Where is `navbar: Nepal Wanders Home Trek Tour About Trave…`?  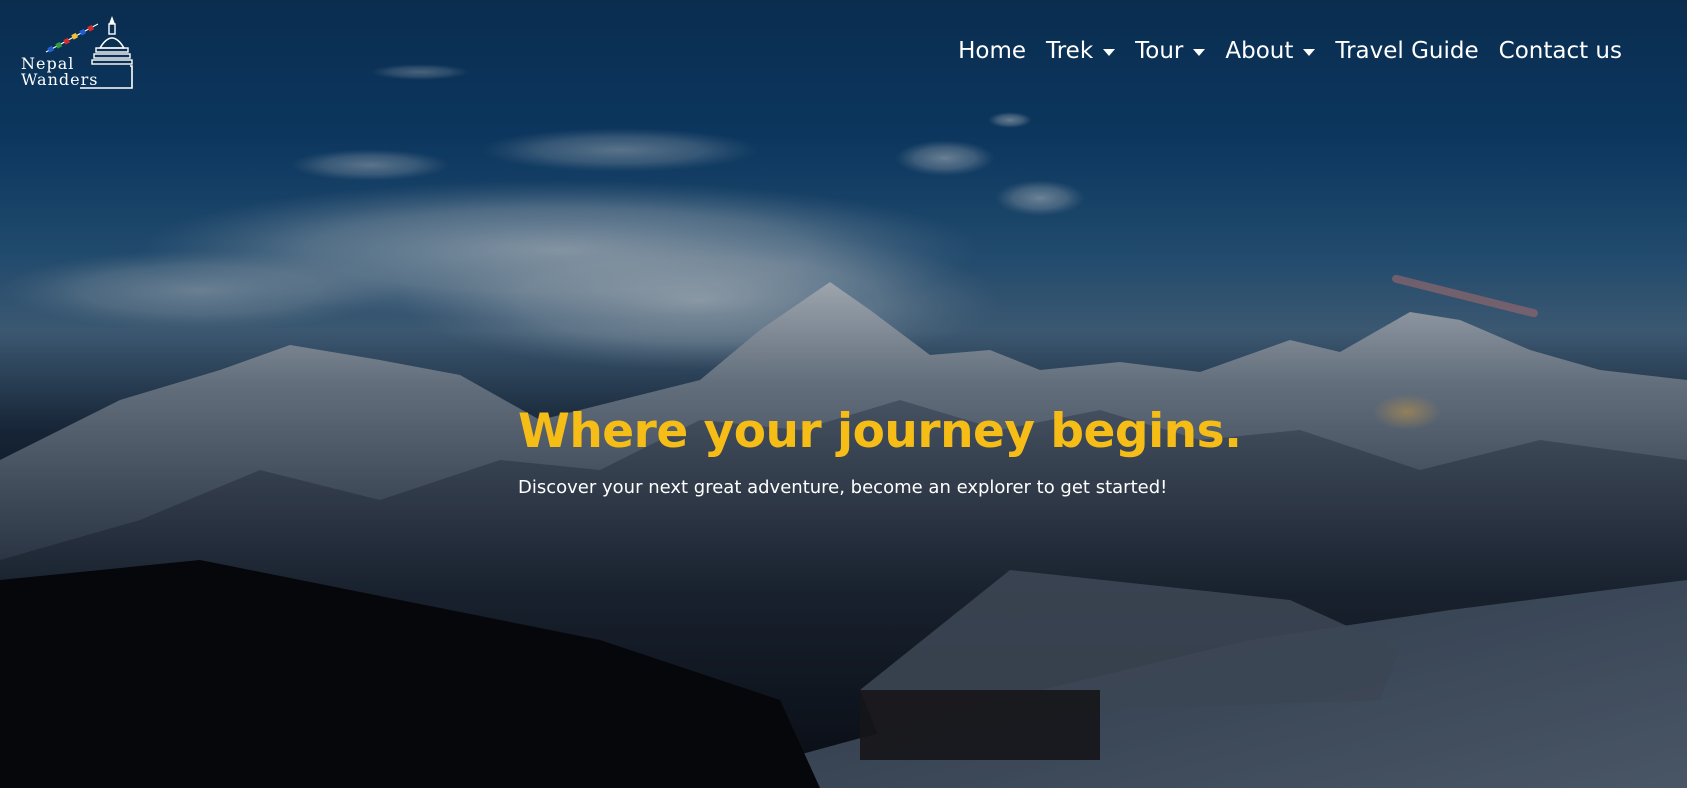 navbar: Nepal Wanders Home Trek Tour About Trave… is located at coordinates (843, 55).